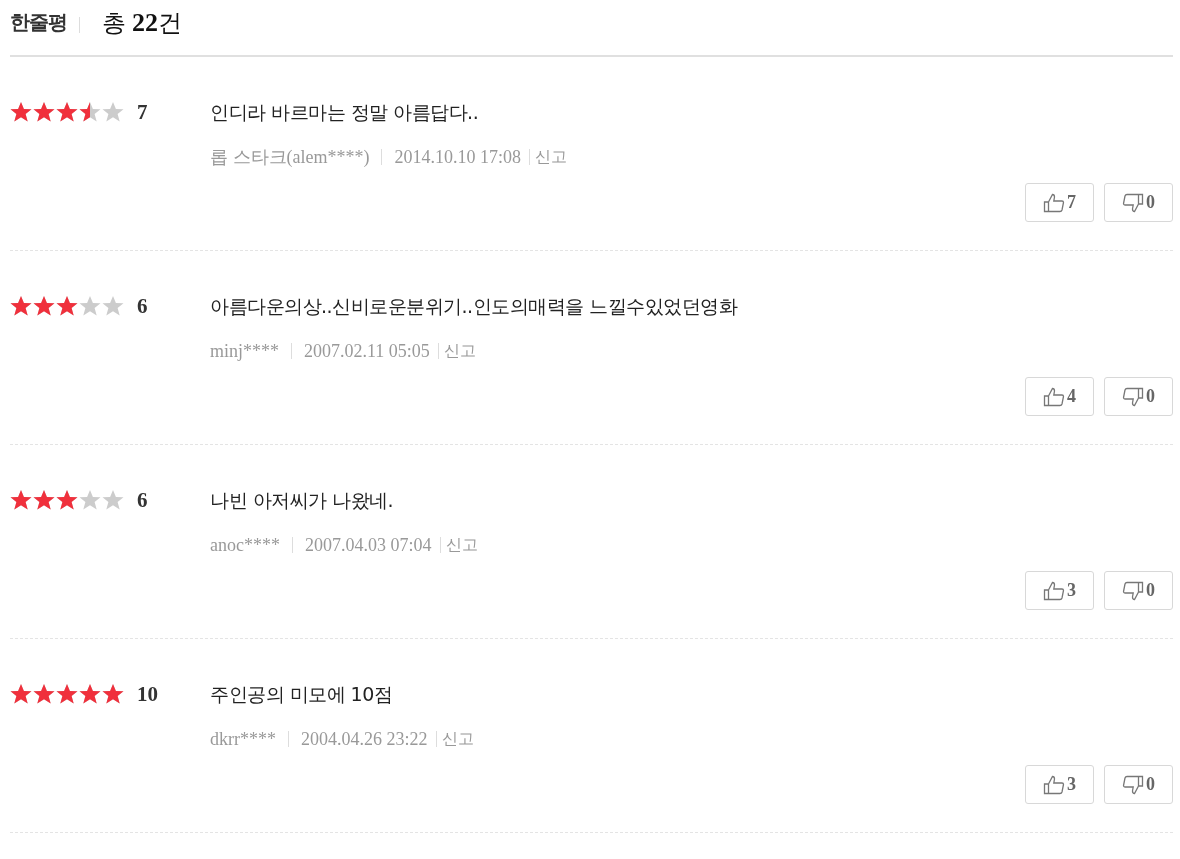 This screenshot has width=1180, height=859. I want to click on review-date: 2014.10.10 17:08, so click(457, 157).